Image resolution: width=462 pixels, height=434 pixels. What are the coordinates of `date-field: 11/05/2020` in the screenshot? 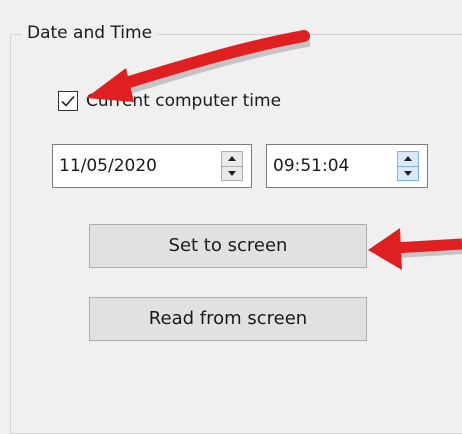 It's located at (152, 166).